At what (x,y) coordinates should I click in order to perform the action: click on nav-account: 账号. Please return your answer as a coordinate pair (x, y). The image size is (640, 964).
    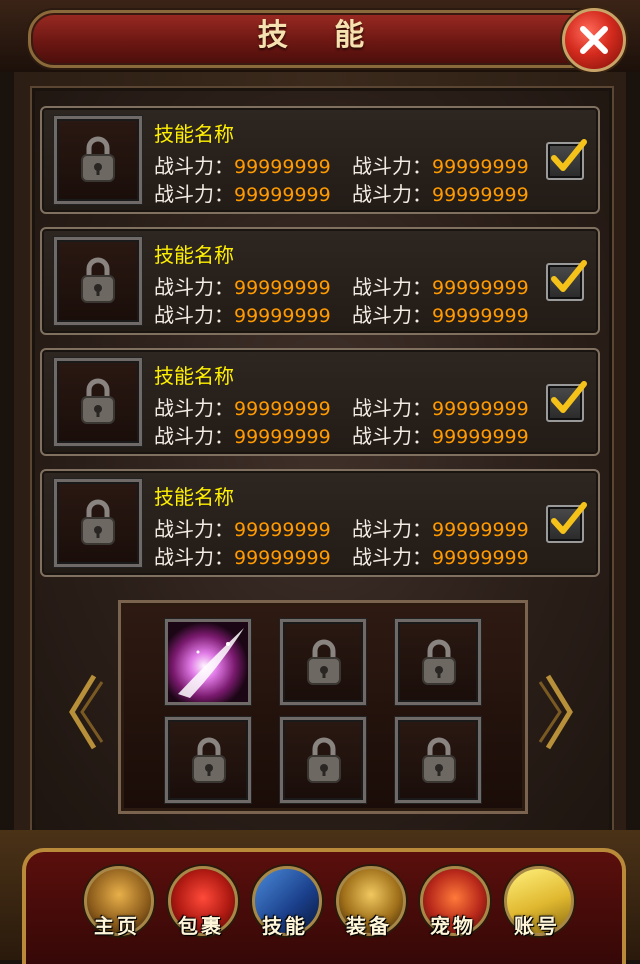
    Looking at the image, I should click on (538, 904).